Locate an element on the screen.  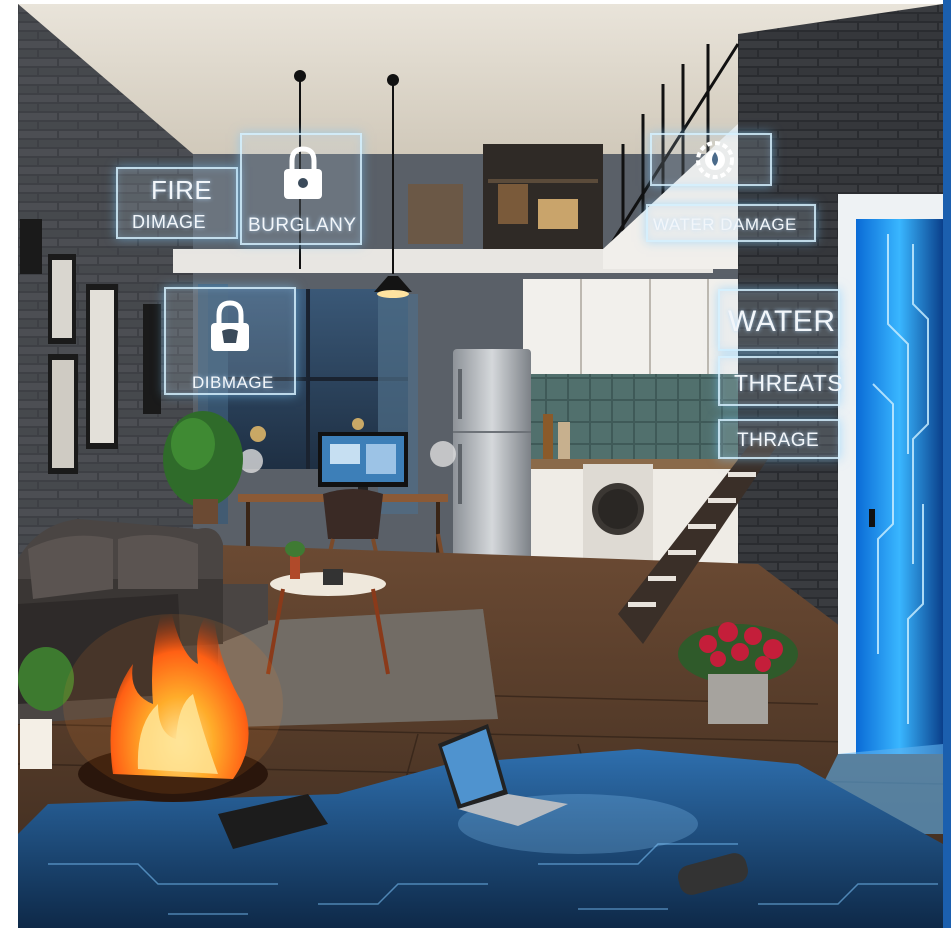
water-damage-panel: WATER DAMAGE is located at coordinates (731, 223).